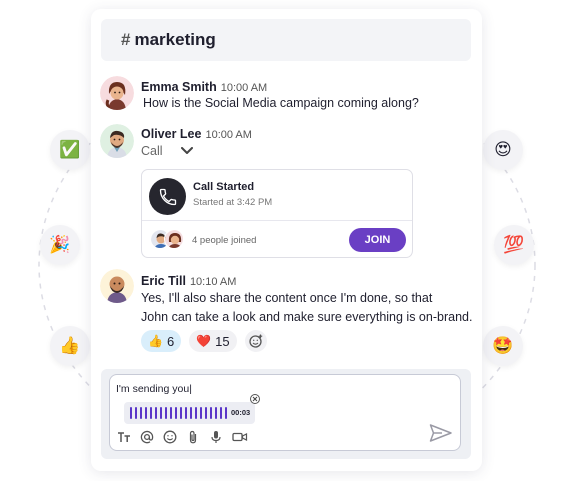 The image size is (574, 481). What do you see at coordinates (241, 412) in the screenshot?
I see `voice-duration: 00:03` at bounding box center [241, 412].